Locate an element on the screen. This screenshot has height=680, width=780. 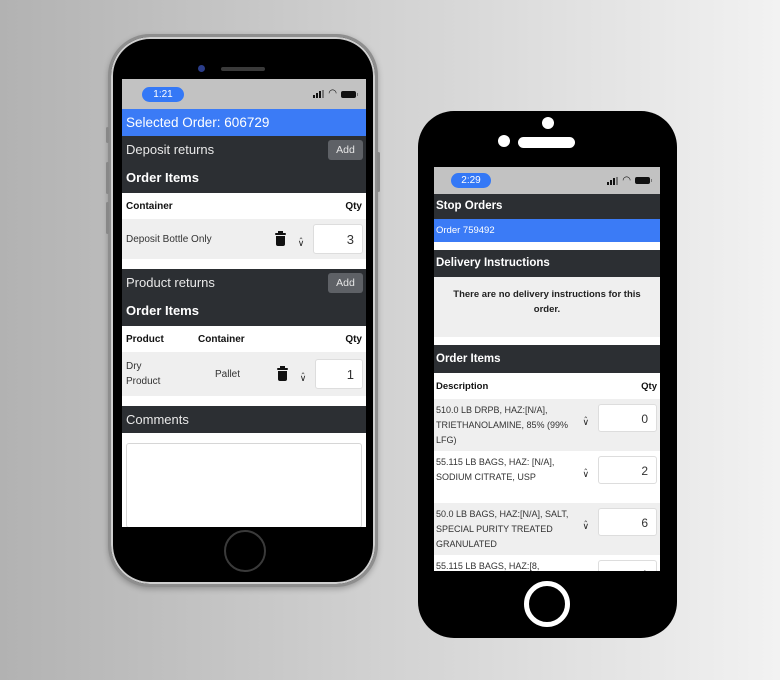
status-bar: 2:29 ◠ is located at coordinates (547, 180).